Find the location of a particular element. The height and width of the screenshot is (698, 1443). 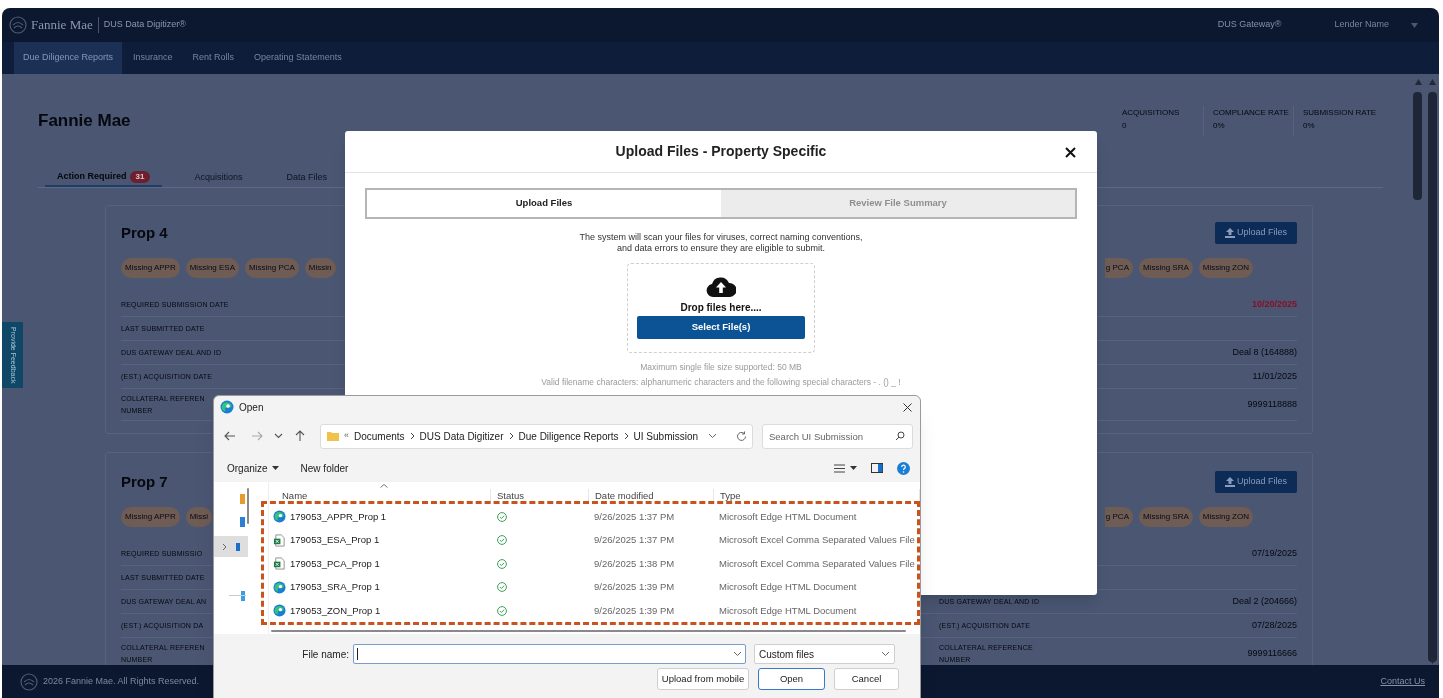

status-tag: Missing ZON is located at coordinates (1225, 517).